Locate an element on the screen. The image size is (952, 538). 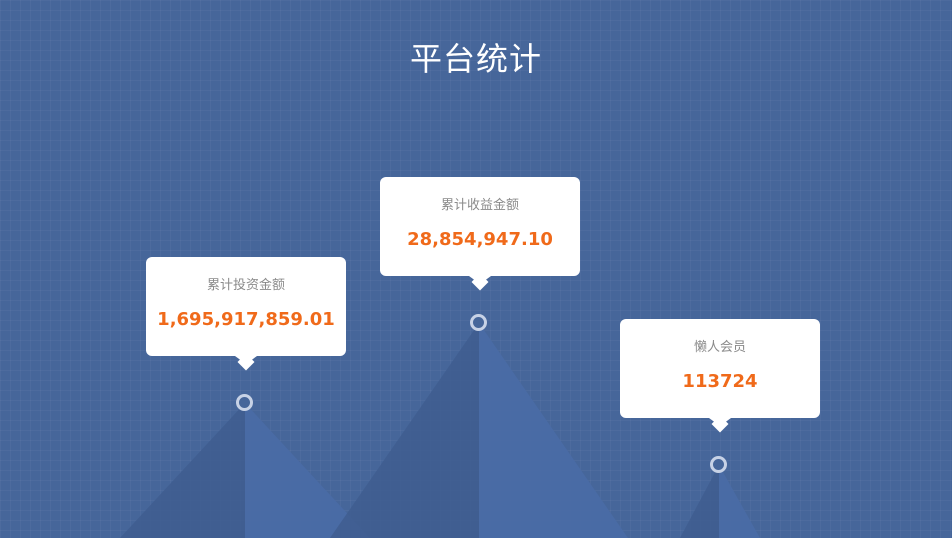
mountain-left-shadow is located at coordinates (182, 470).